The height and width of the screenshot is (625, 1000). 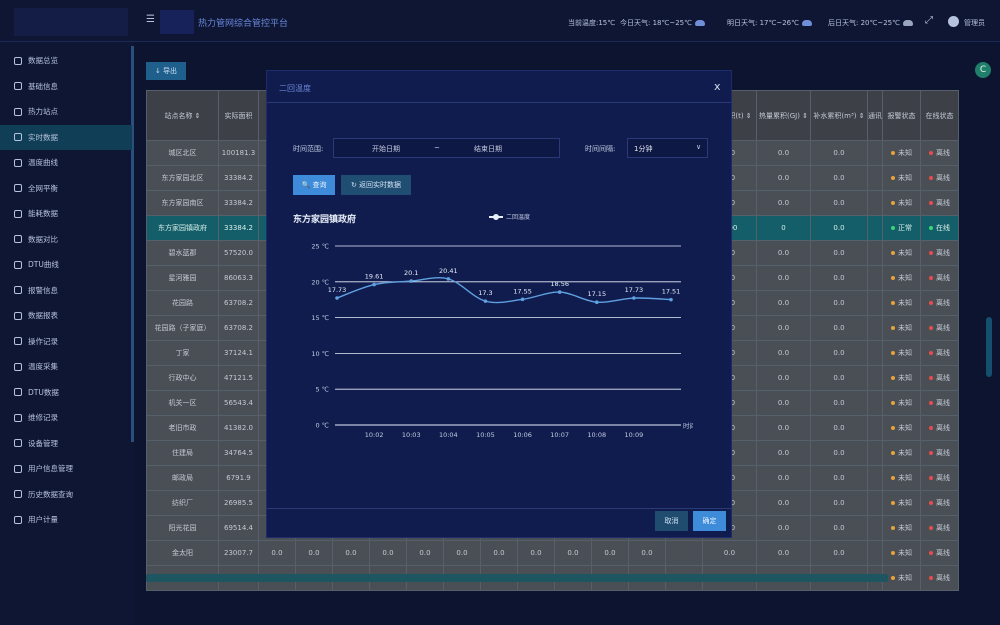 I want to click on sidebar-item: 热力站点, so click(x=66, y=111).